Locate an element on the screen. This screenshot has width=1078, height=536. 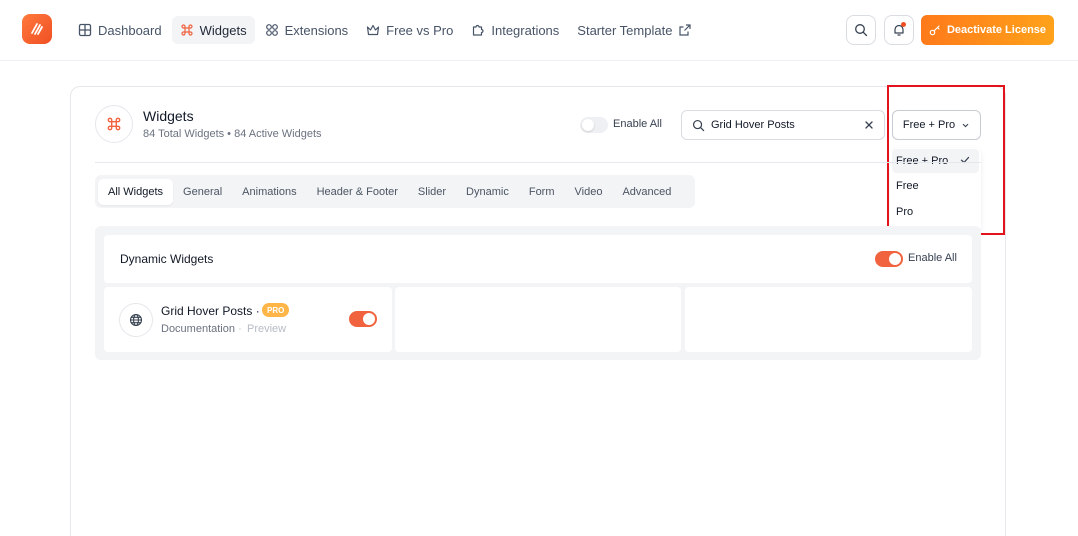
nav-dashboard-label: Dashboard is located at coordinates (130, 30).